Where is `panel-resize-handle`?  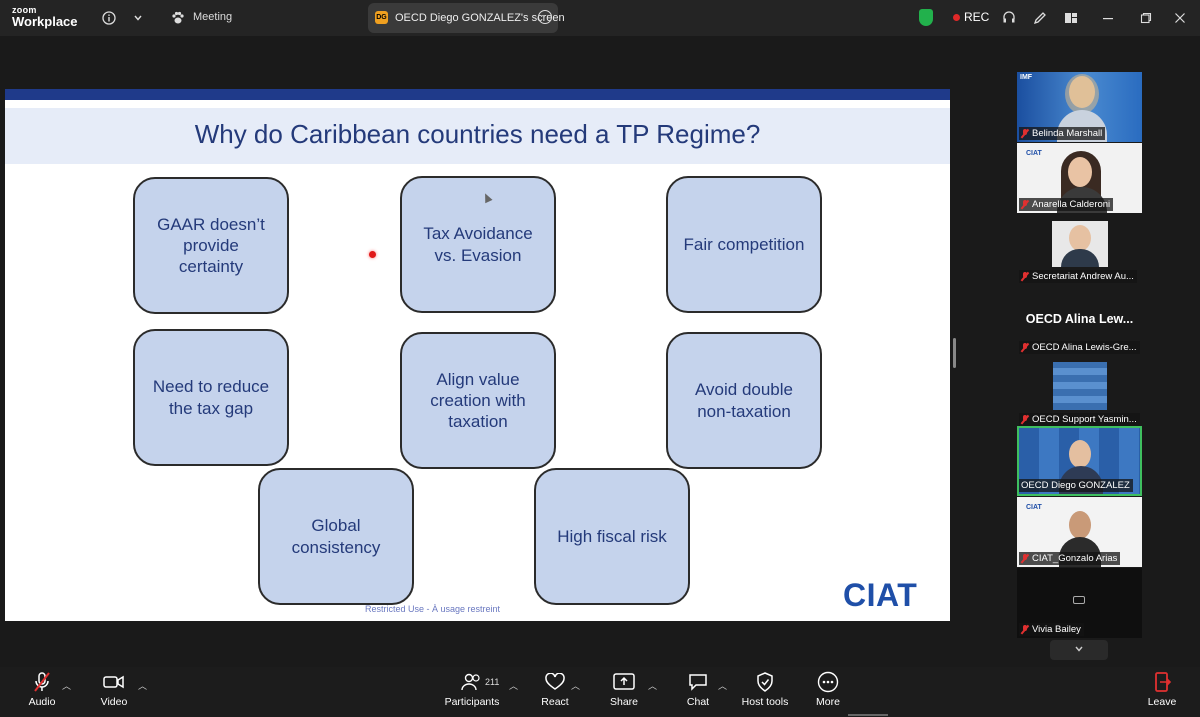
panel-resize-handle is located at coordinates (954, 353).